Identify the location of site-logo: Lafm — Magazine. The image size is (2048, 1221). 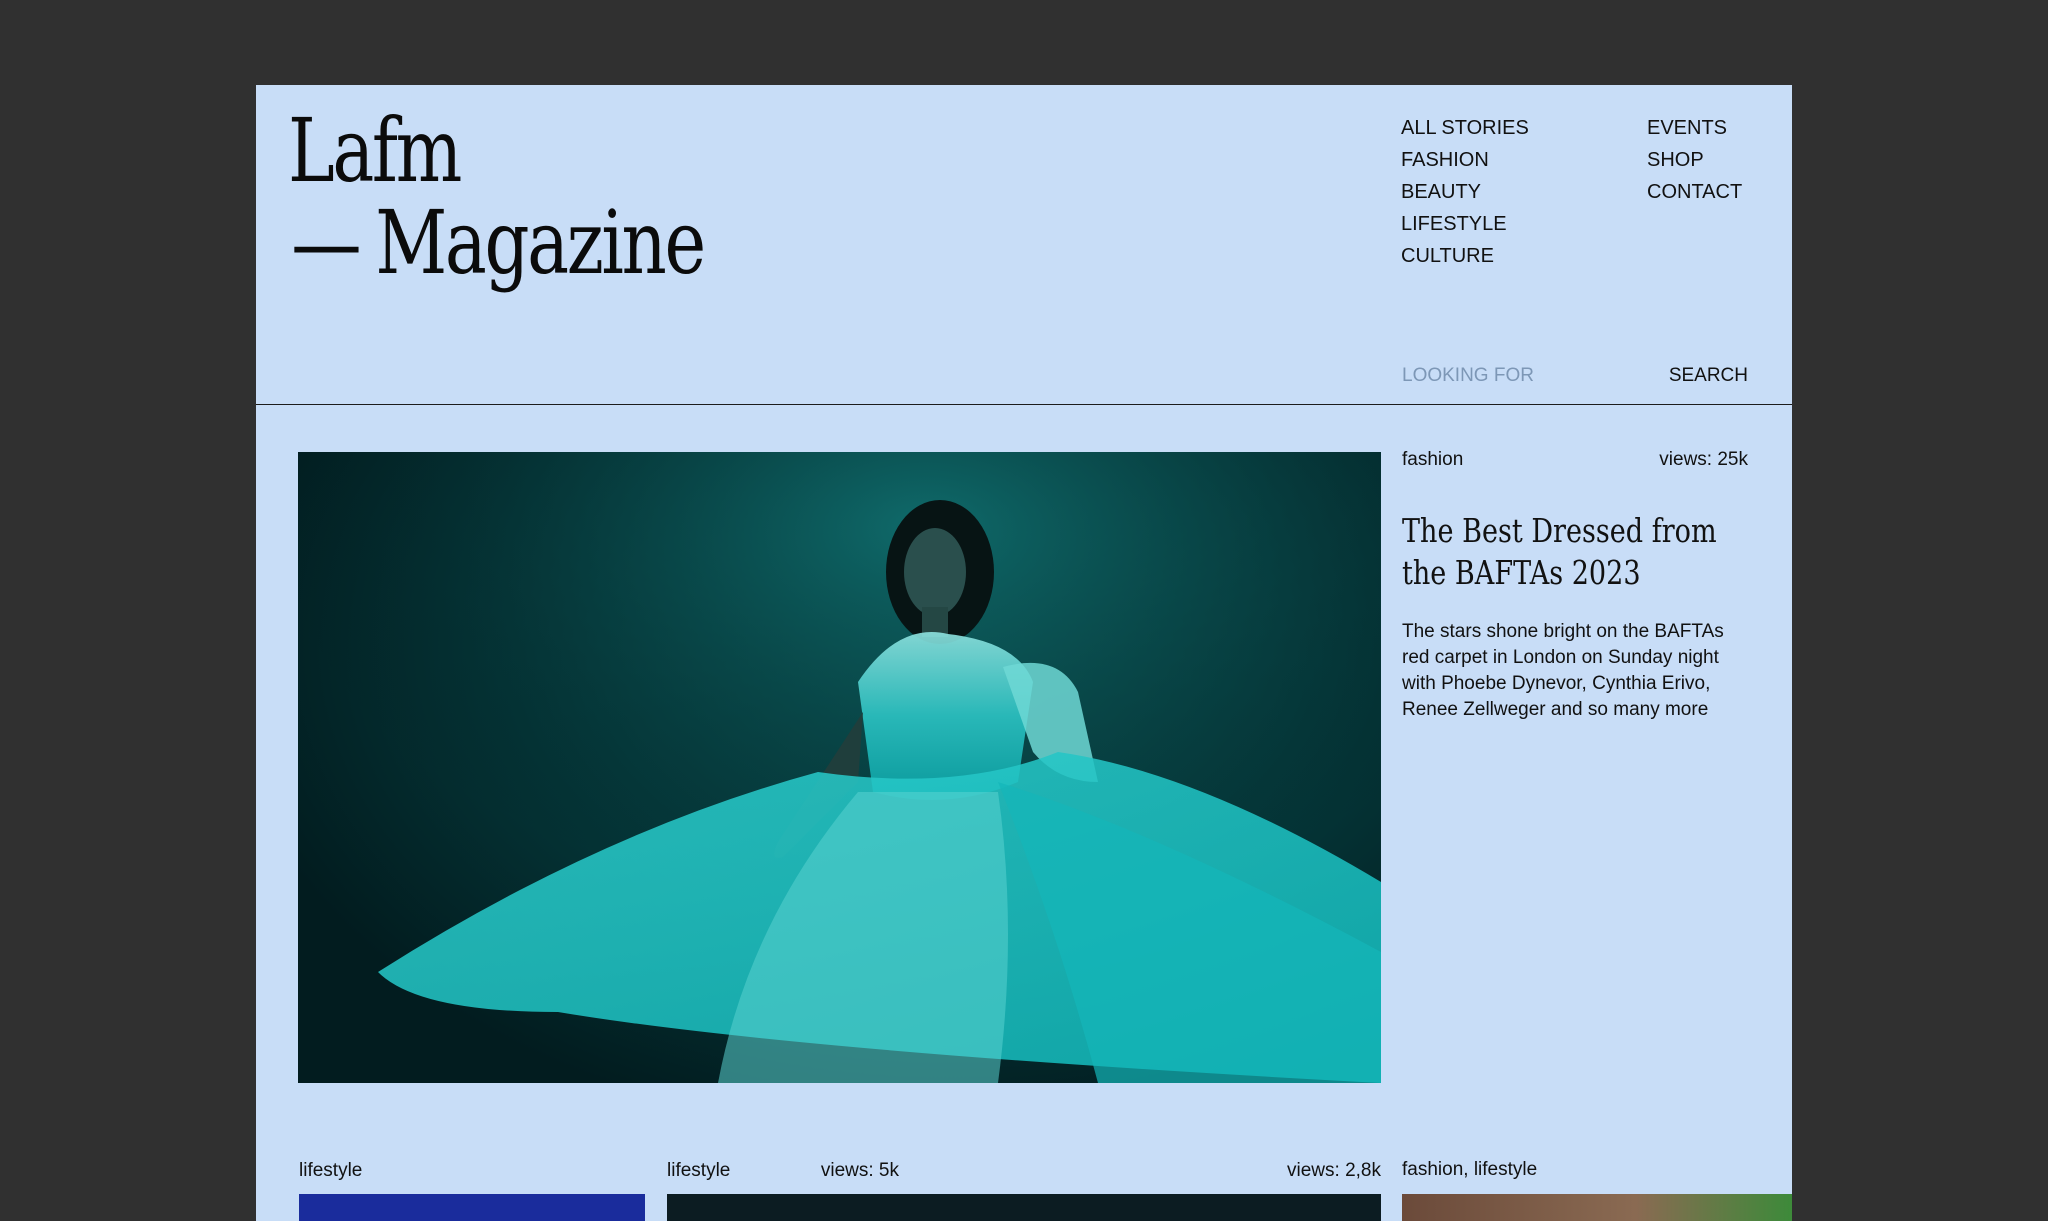
(497, 197).